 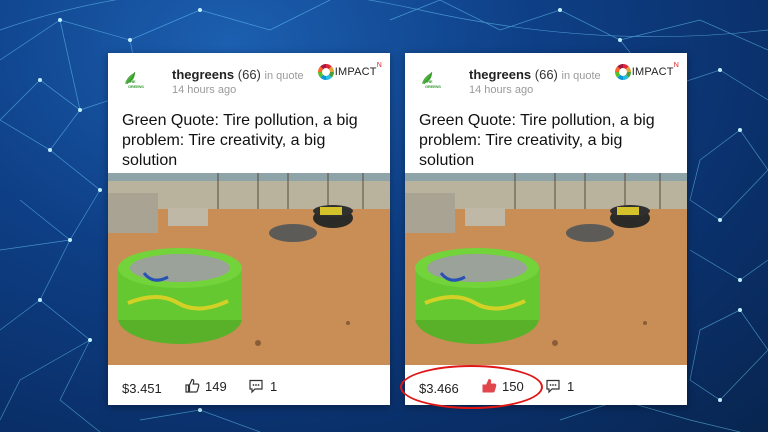 I want to click on post-footer: $3.451 149 1, so click(x=249, y=387).